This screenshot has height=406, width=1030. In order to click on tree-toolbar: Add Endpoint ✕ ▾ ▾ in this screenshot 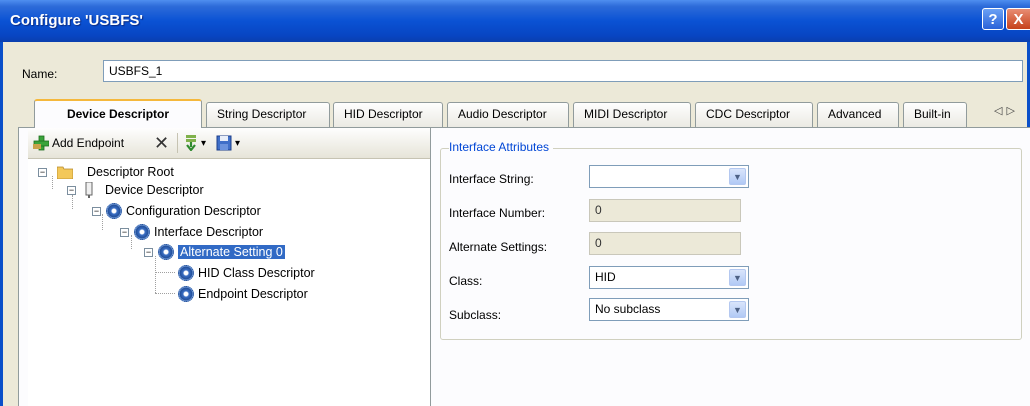, I will do `click(229, 143)`.